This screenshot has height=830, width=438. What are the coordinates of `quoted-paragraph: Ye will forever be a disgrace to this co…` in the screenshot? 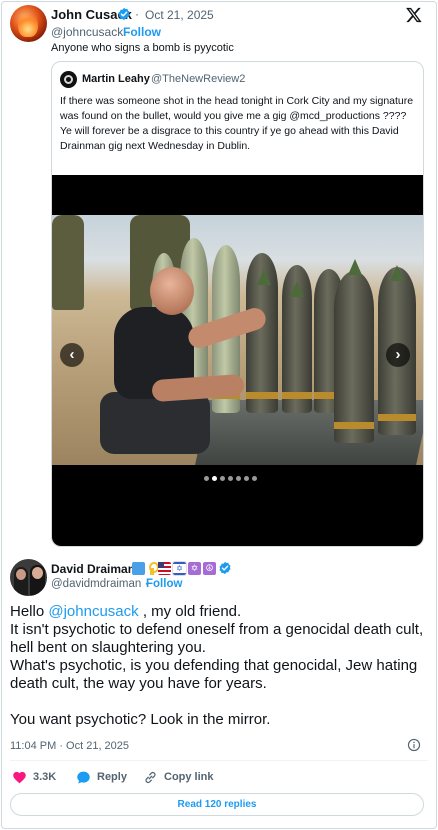 It's located at (229, 138).